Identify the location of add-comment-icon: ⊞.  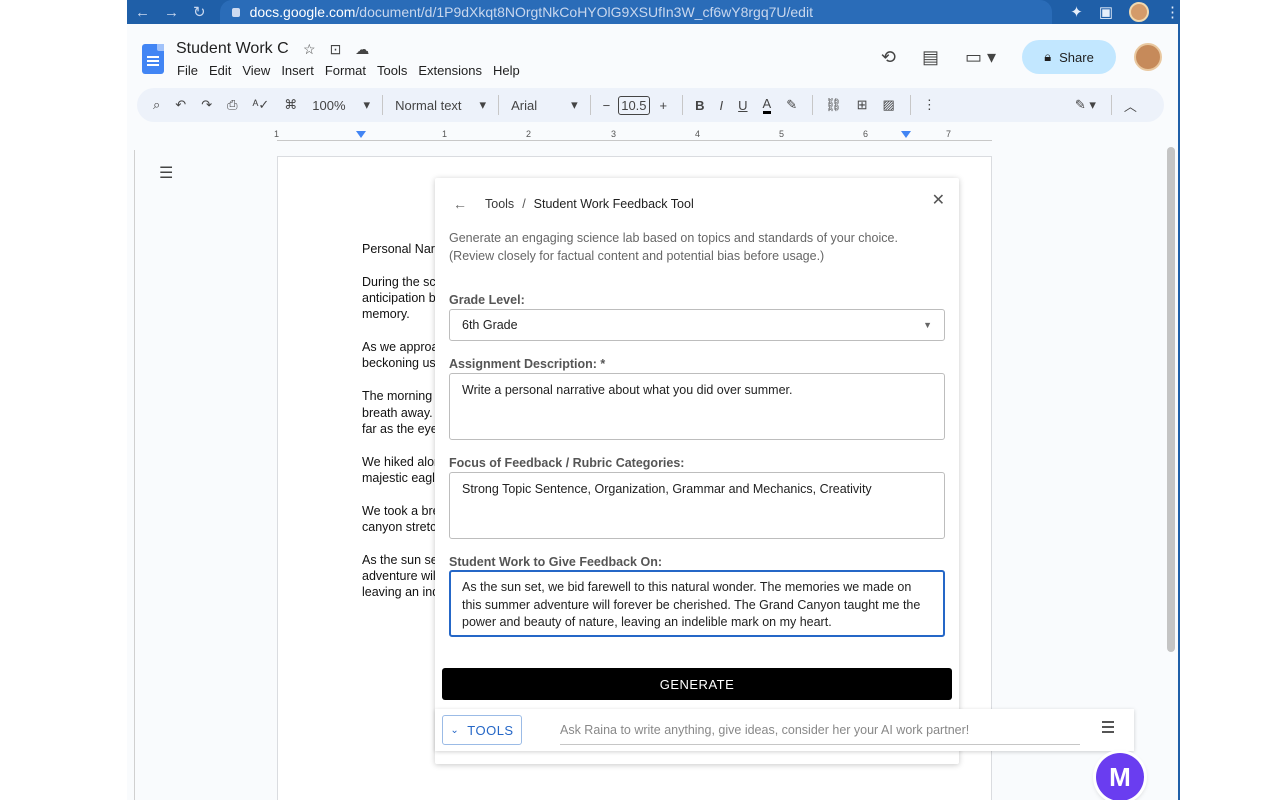
(862, 105).